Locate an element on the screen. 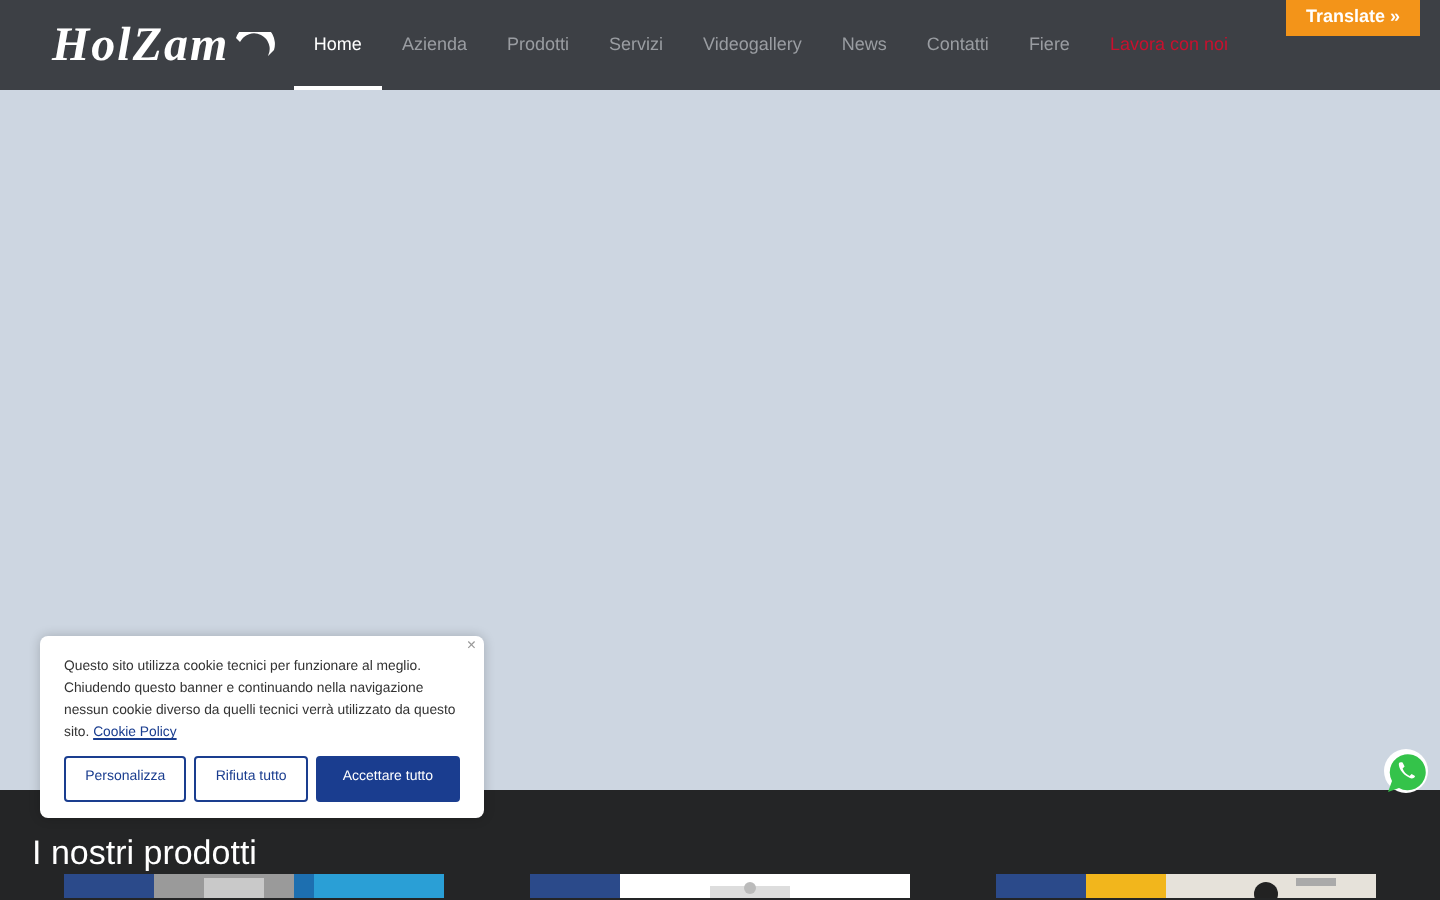 The width and height of the screenshot is (1440, 900). nav-link: Prodotti is located at coordinates (537, 45).